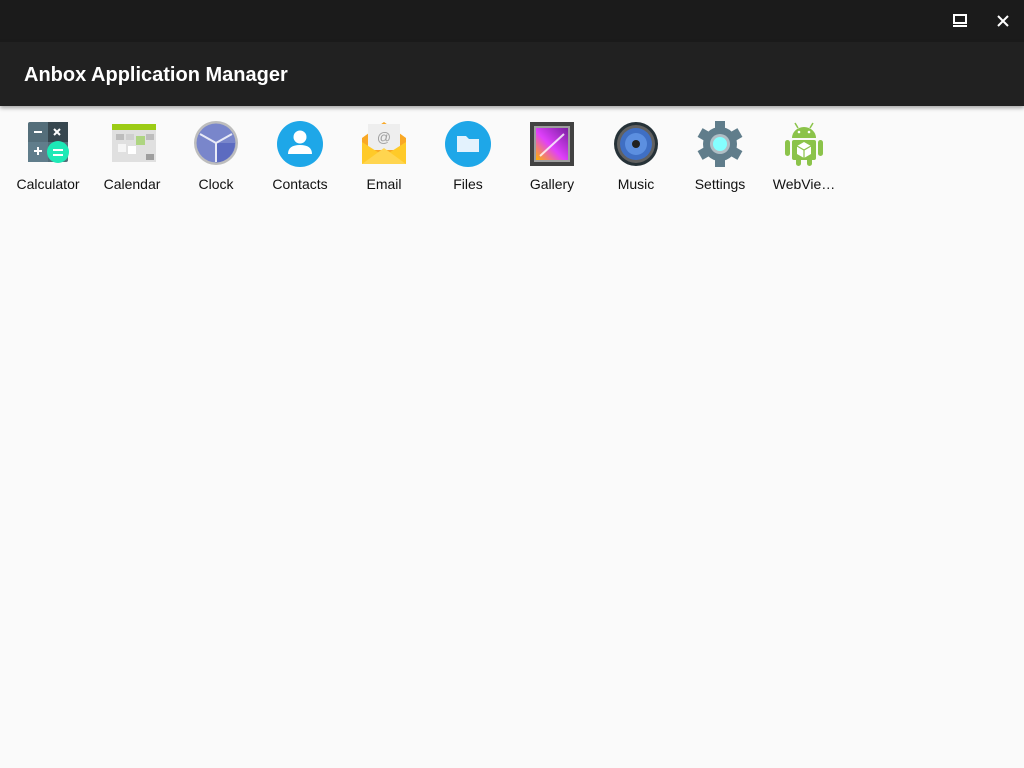 Image resolution: width=1024 pixels, height=768 pixels. I want to click on calculator-icon, so click(48, 142).